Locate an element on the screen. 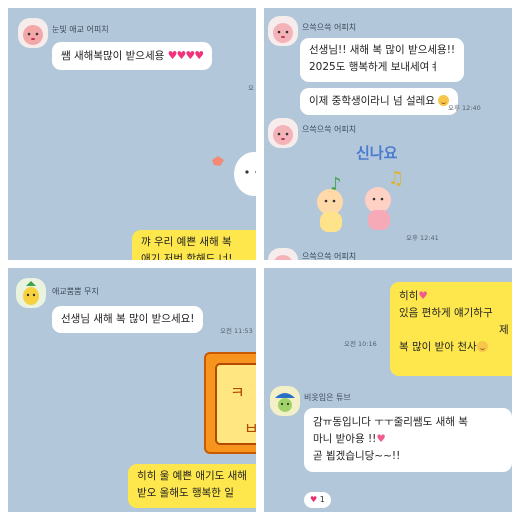 This screenshot has height=520, width=520. smile-emoji-icon is located at coordinates (482, 346).